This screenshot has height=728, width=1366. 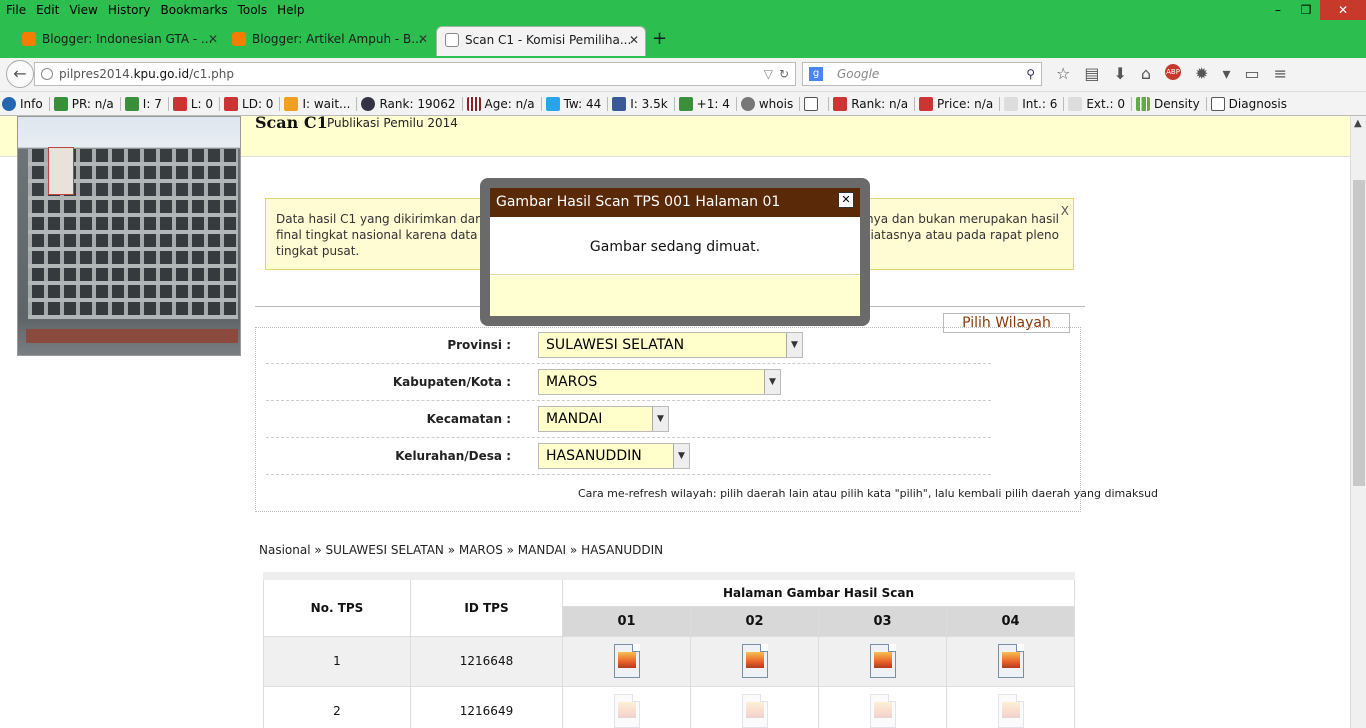 What do you see at coordinates (83, 11) in the screenshot?
I see `menu-view: View` at bounding box center [83, 11].